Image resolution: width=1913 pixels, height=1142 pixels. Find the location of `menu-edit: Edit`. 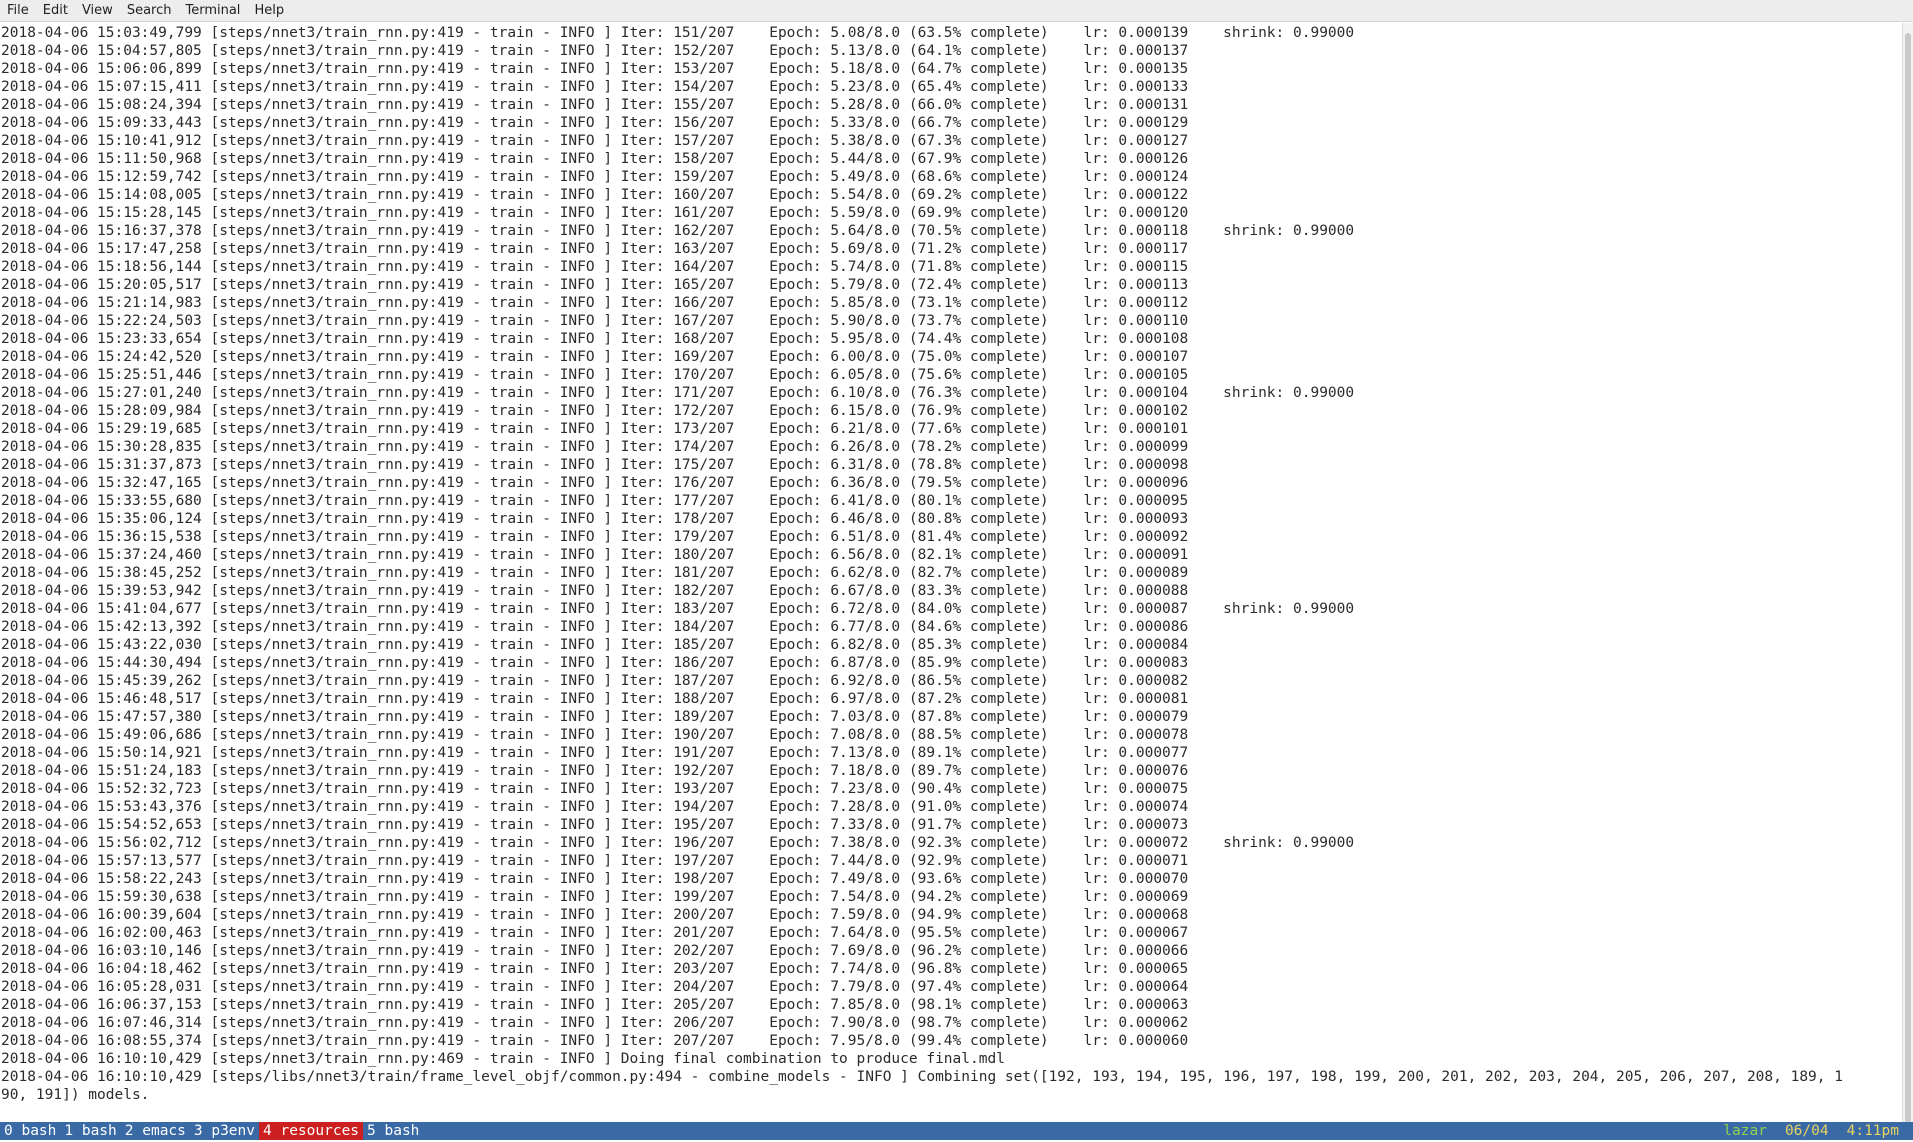

menu-edit: Edit is located at coordinates (55, 11).